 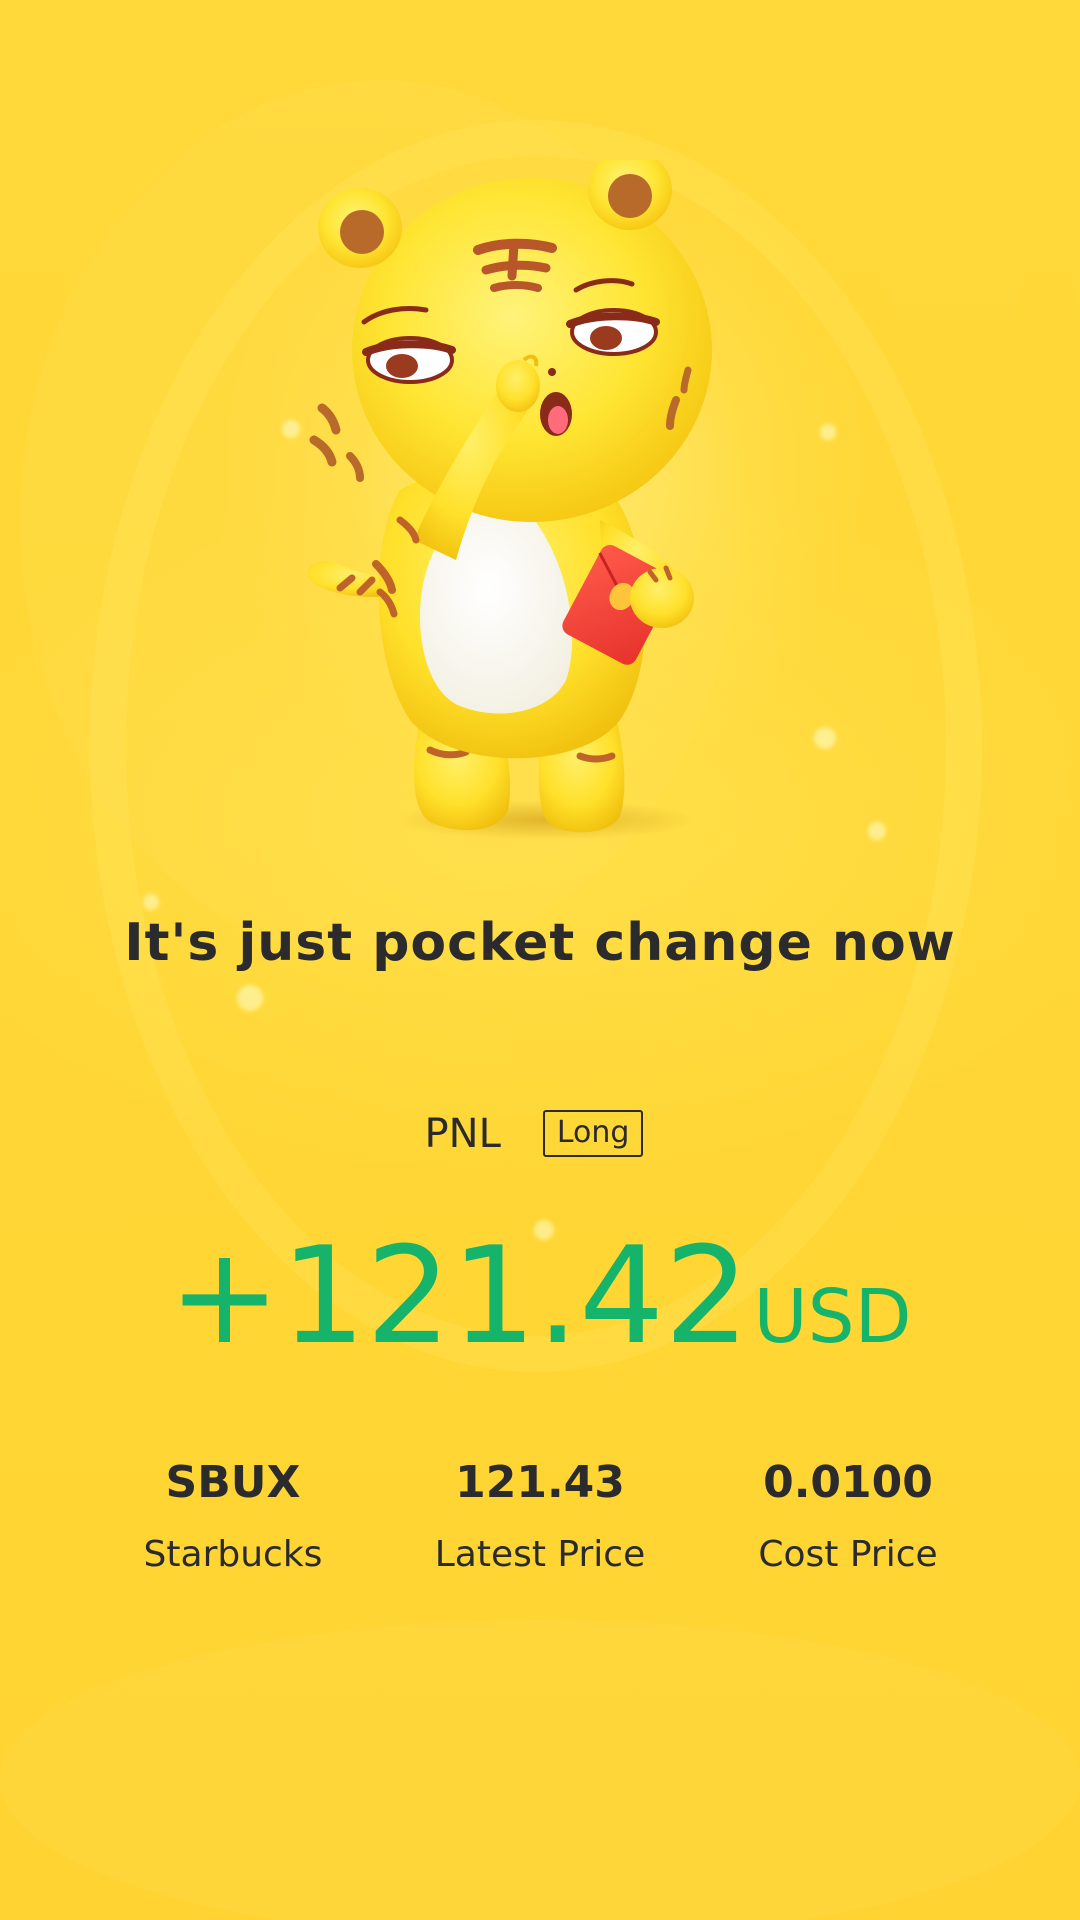 What do you see at coordinates (848, 1554) in the screenshot?
I see `cost-price-label: Cost Price` at bounding box center [848, 1554].